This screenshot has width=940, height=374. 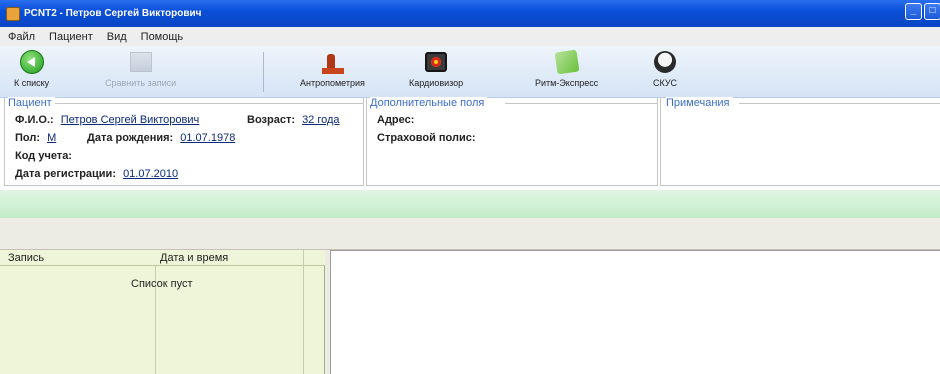 I want to click on skus-icon, so click(x=665, y=62).